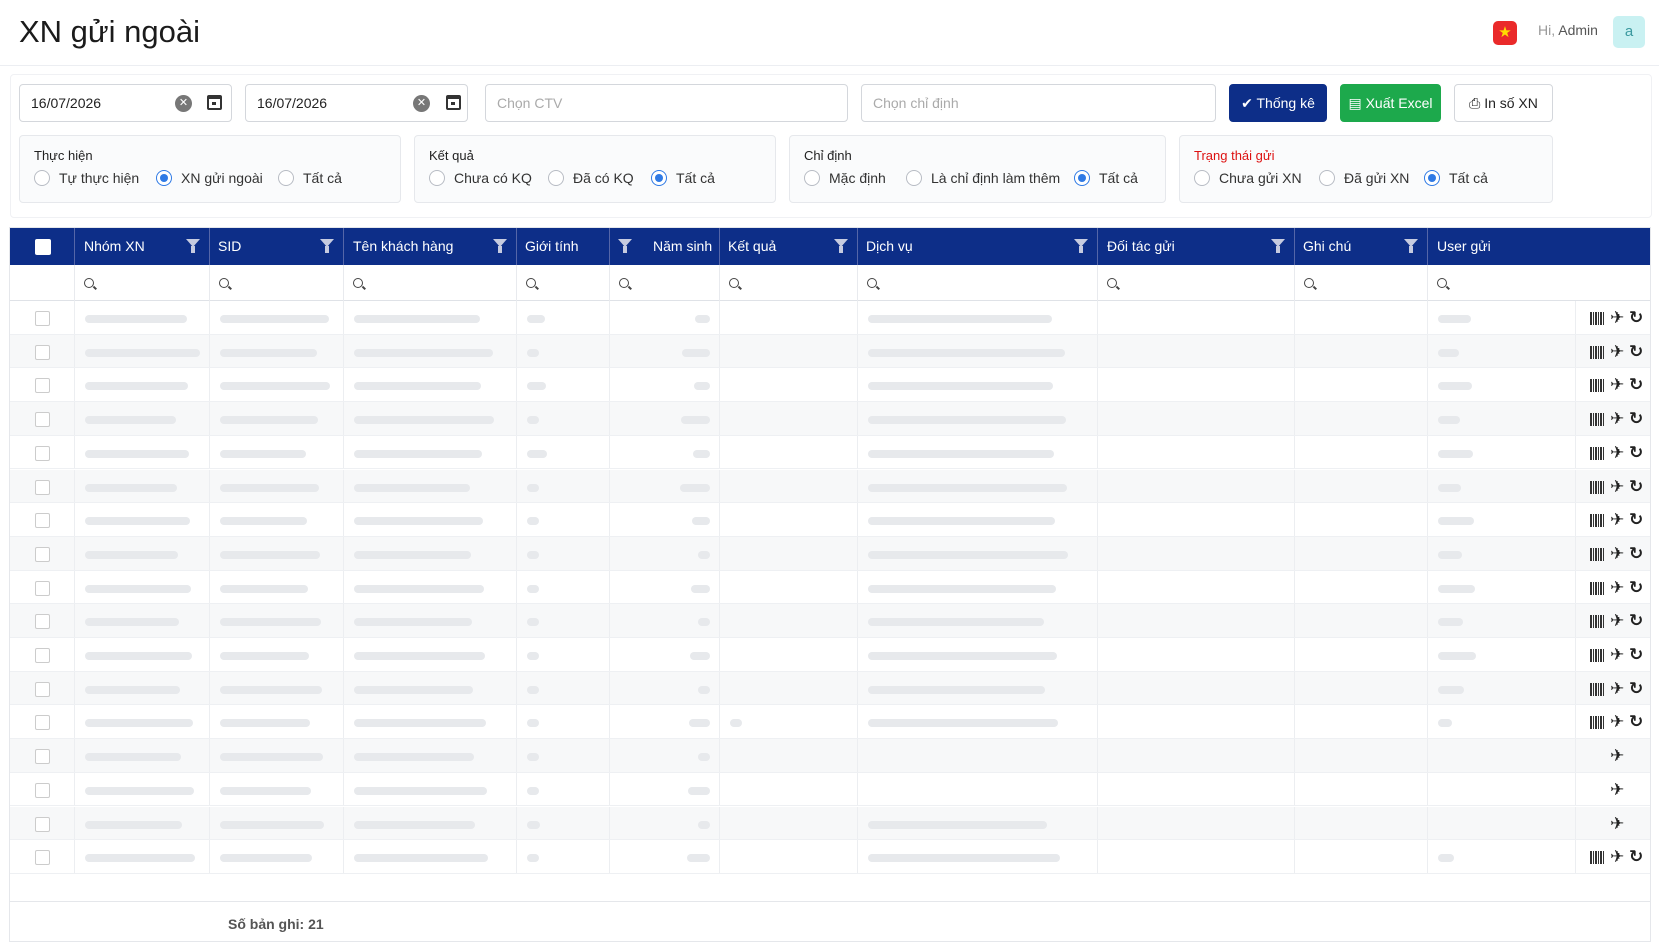 The width and height of the screenshot is (1659, 948). I want to click on ctv-select: Chọn CTV, so click(666, 103).